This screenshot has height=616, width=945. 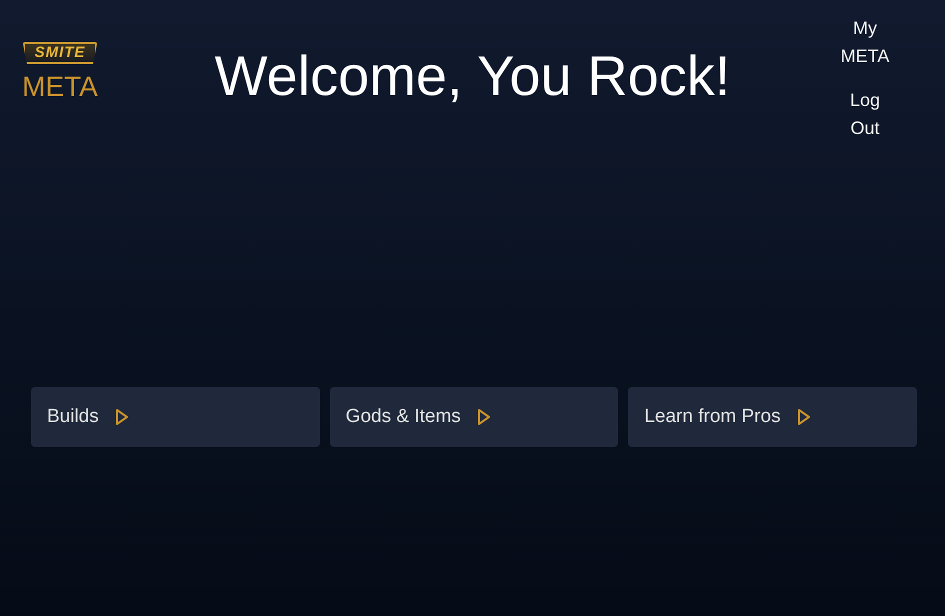 What do you see at coordinates (60, 87) in the screenshot?
I see `logo-subtitle: META` at bounding box center [60, 87].